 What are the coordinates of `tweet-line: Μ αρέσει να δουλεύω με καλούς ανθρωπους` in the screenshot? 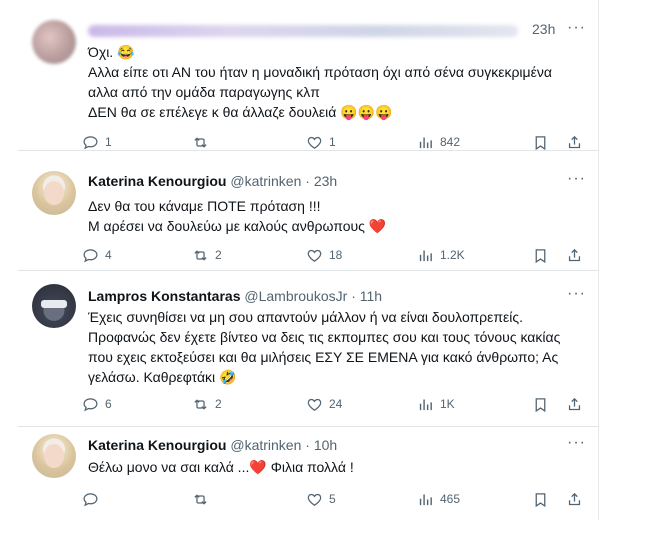 It's located at (226, 226).